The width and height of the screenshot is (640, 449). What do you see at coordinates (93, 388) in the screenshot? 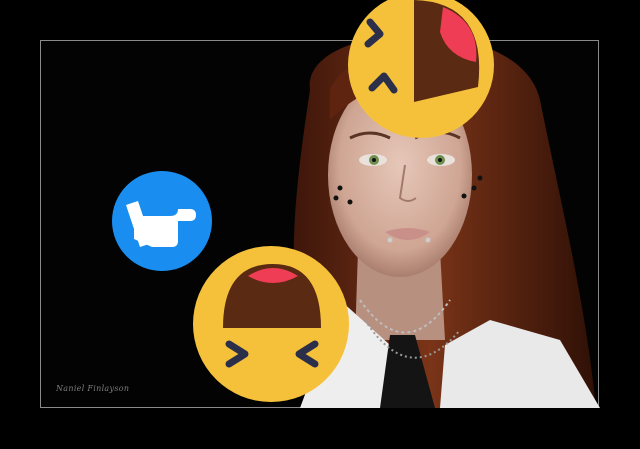
I see `artist-signature: Naniel Finlayson` at bounding box center [93, 388].